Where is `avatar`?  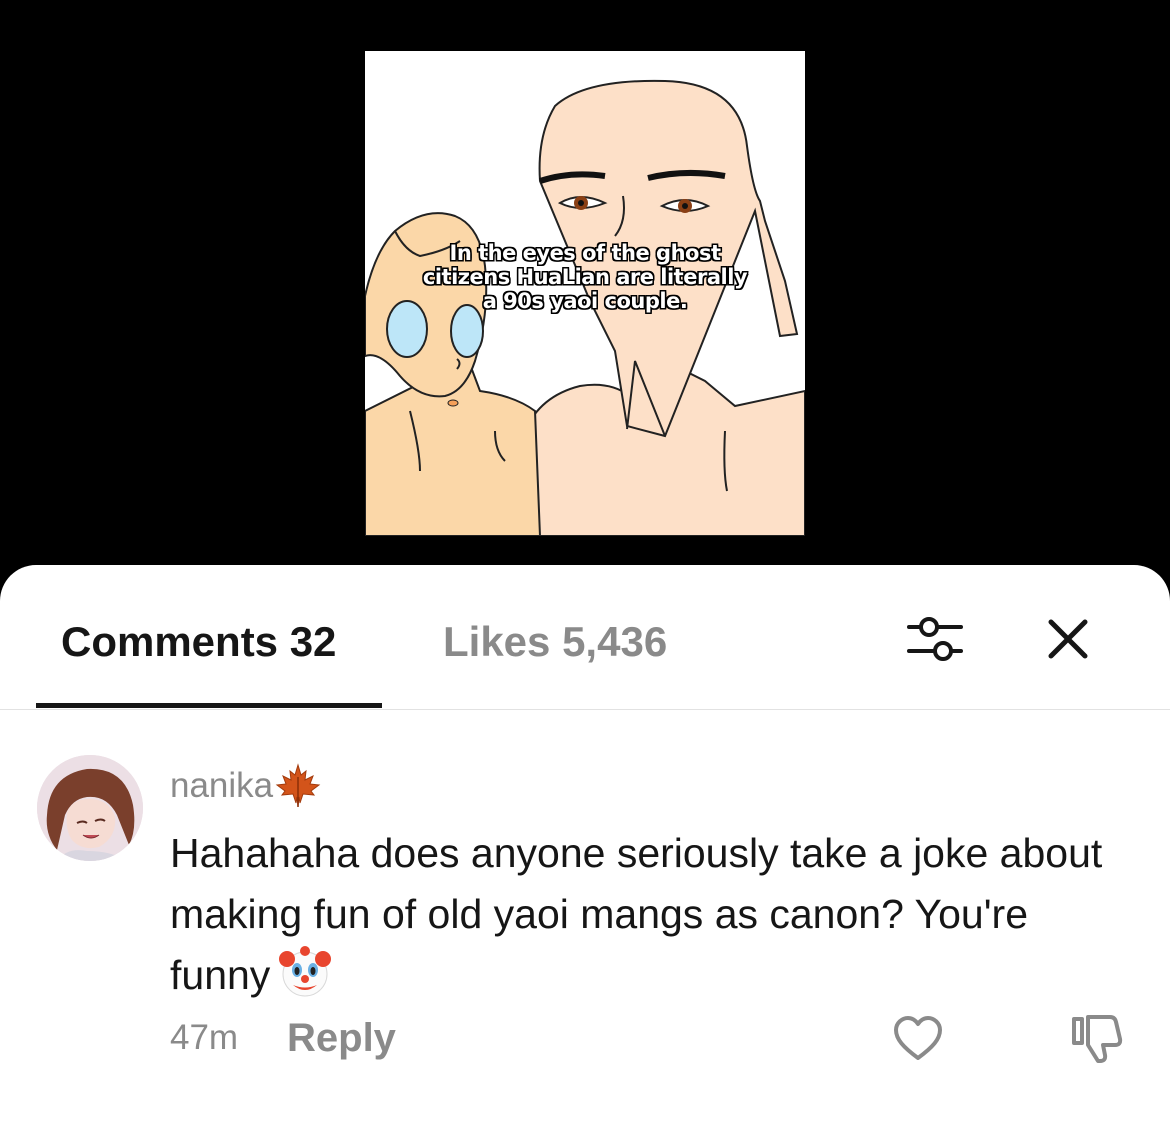
avatar is located at coordinates (90, 808).